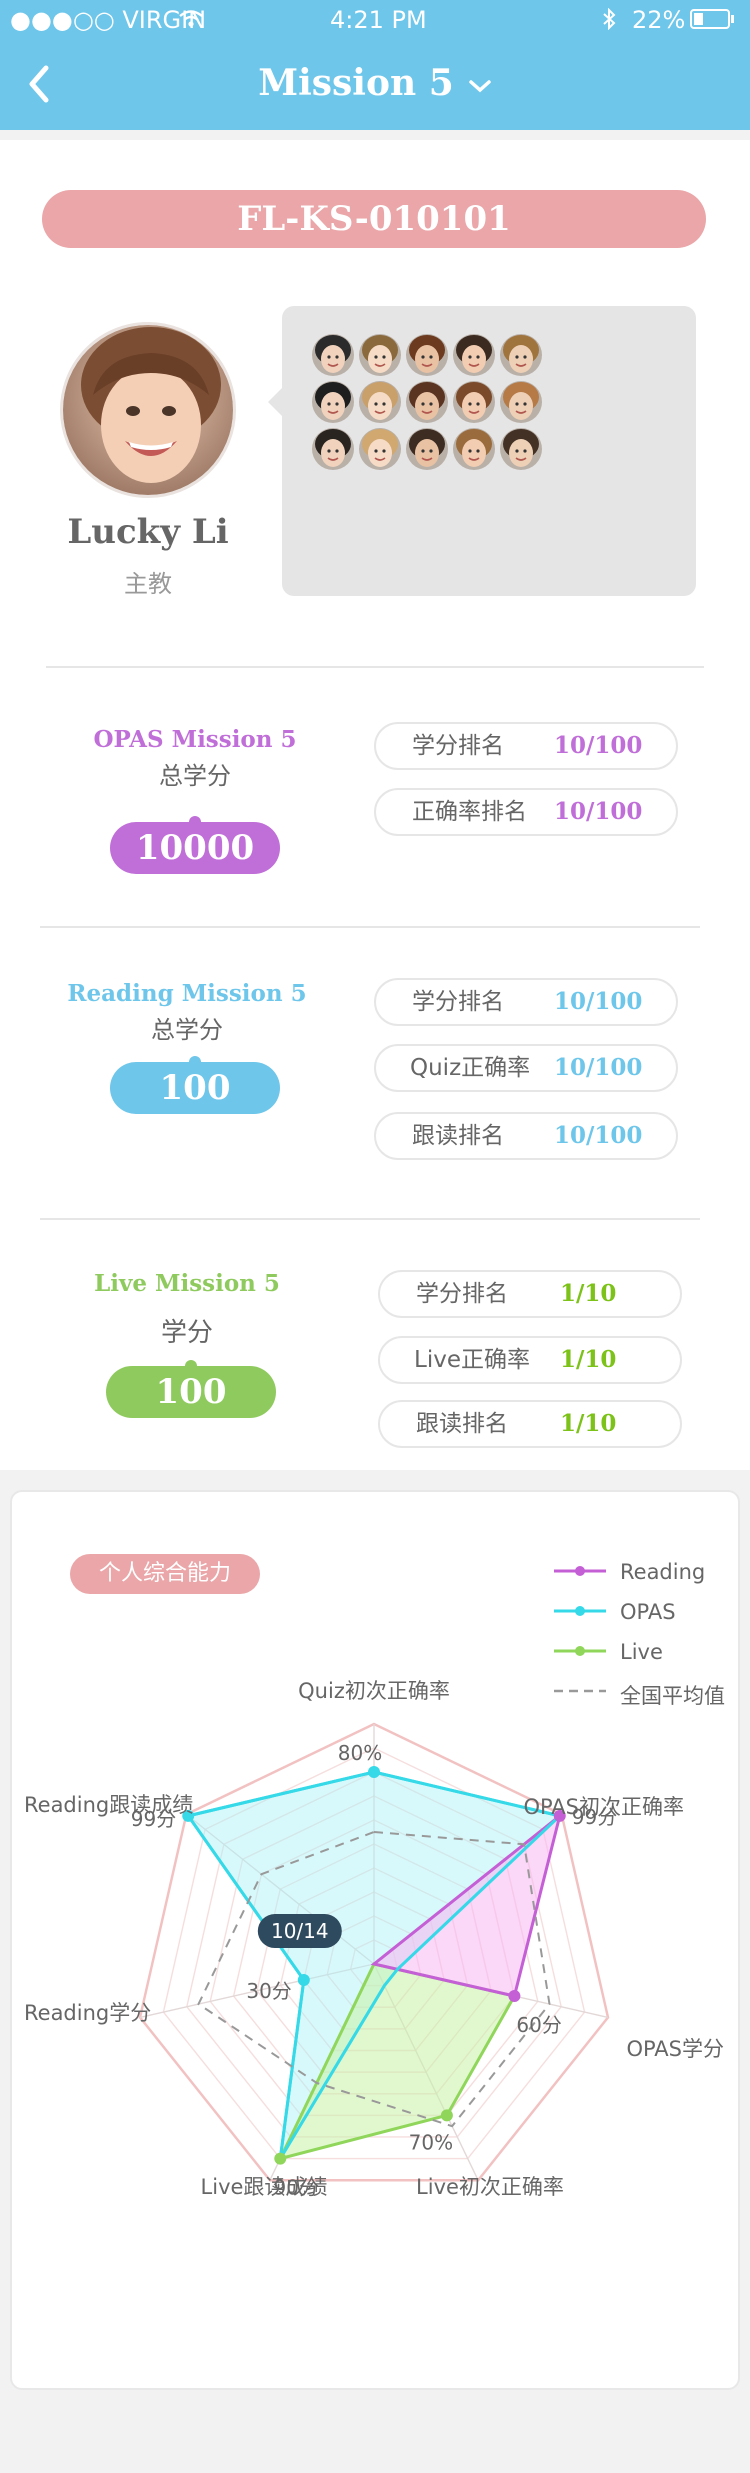 The width and height of the screenshot is (750, 2473). I want to click on mission-selector: Mission 5, so click(375, 83).